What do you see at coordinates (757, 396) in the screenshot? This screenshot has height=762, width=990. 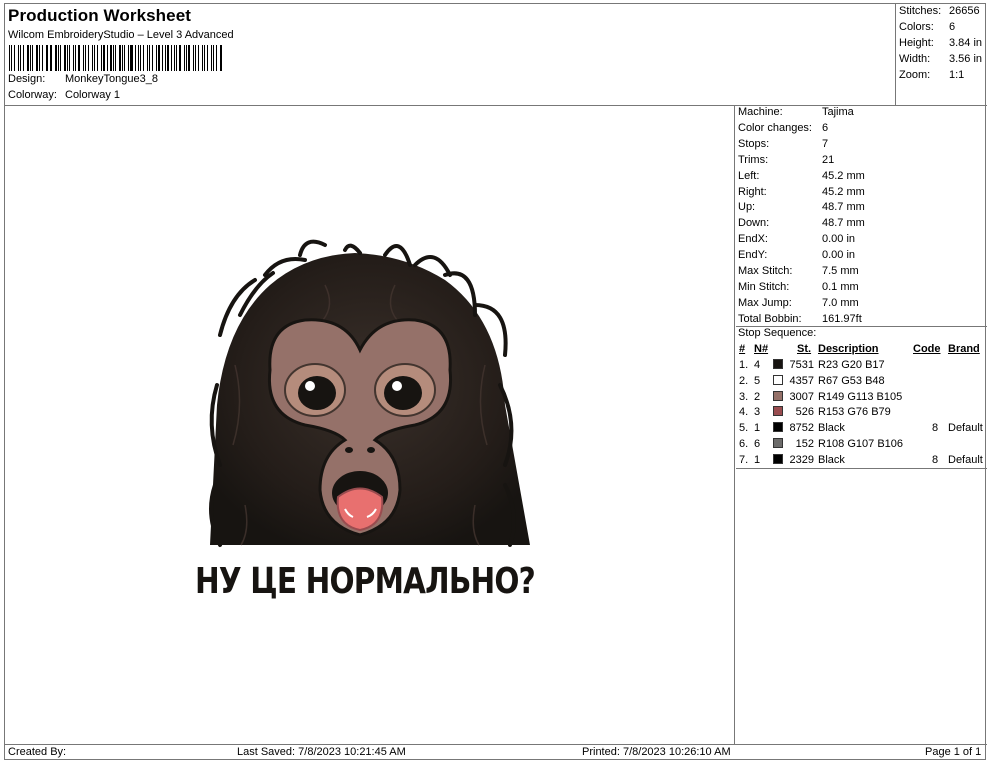 I see `needle-number: 2` at bounding box center [757, 396].